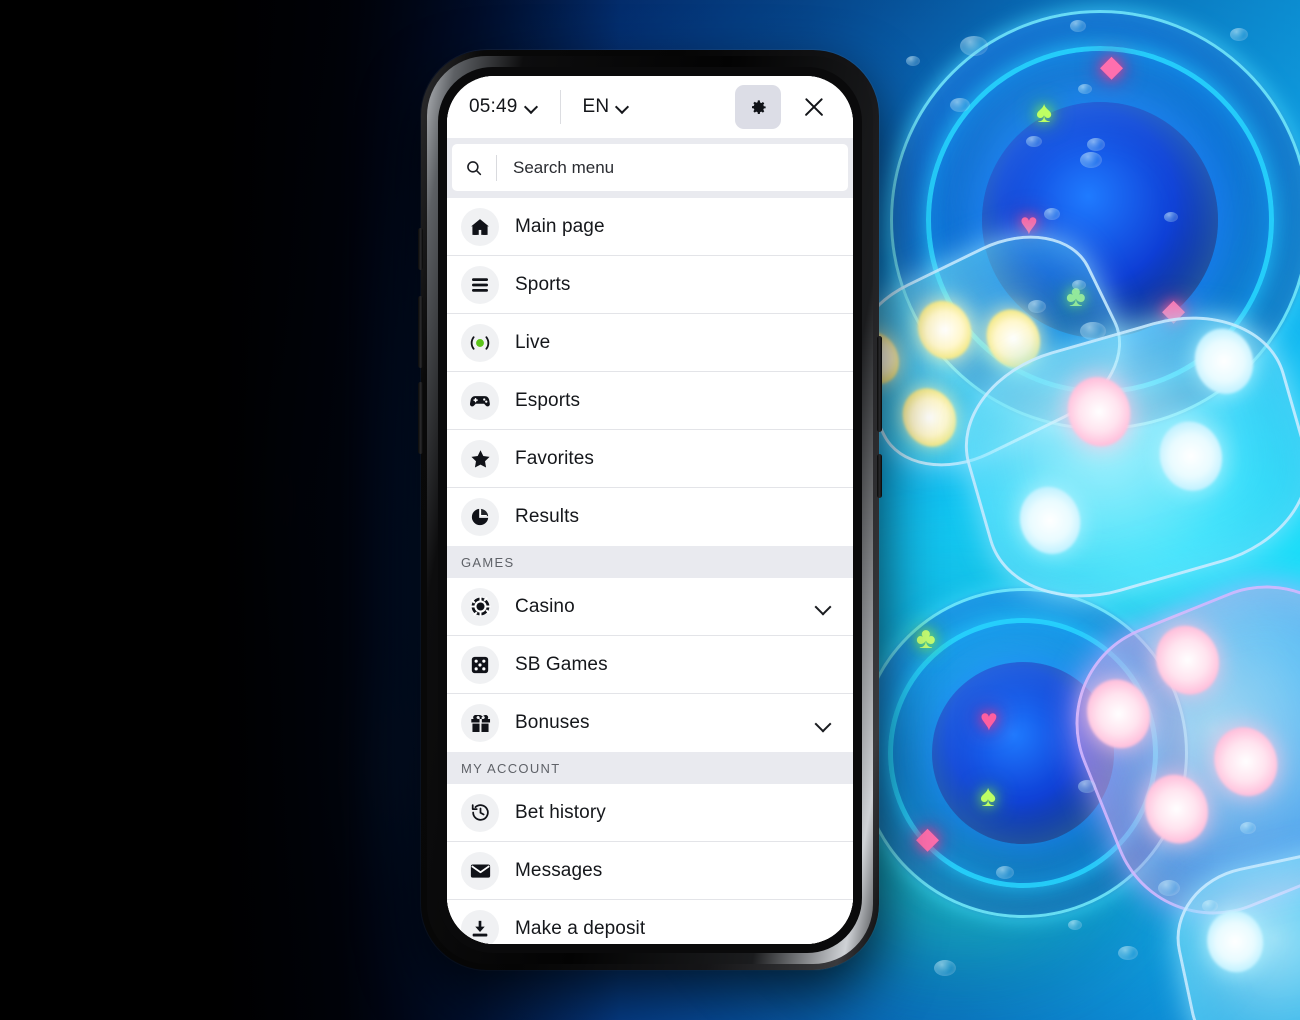 The height and width of the screenshot is (1020, 1300). I want to click on gift-icon, so click(480, 723).